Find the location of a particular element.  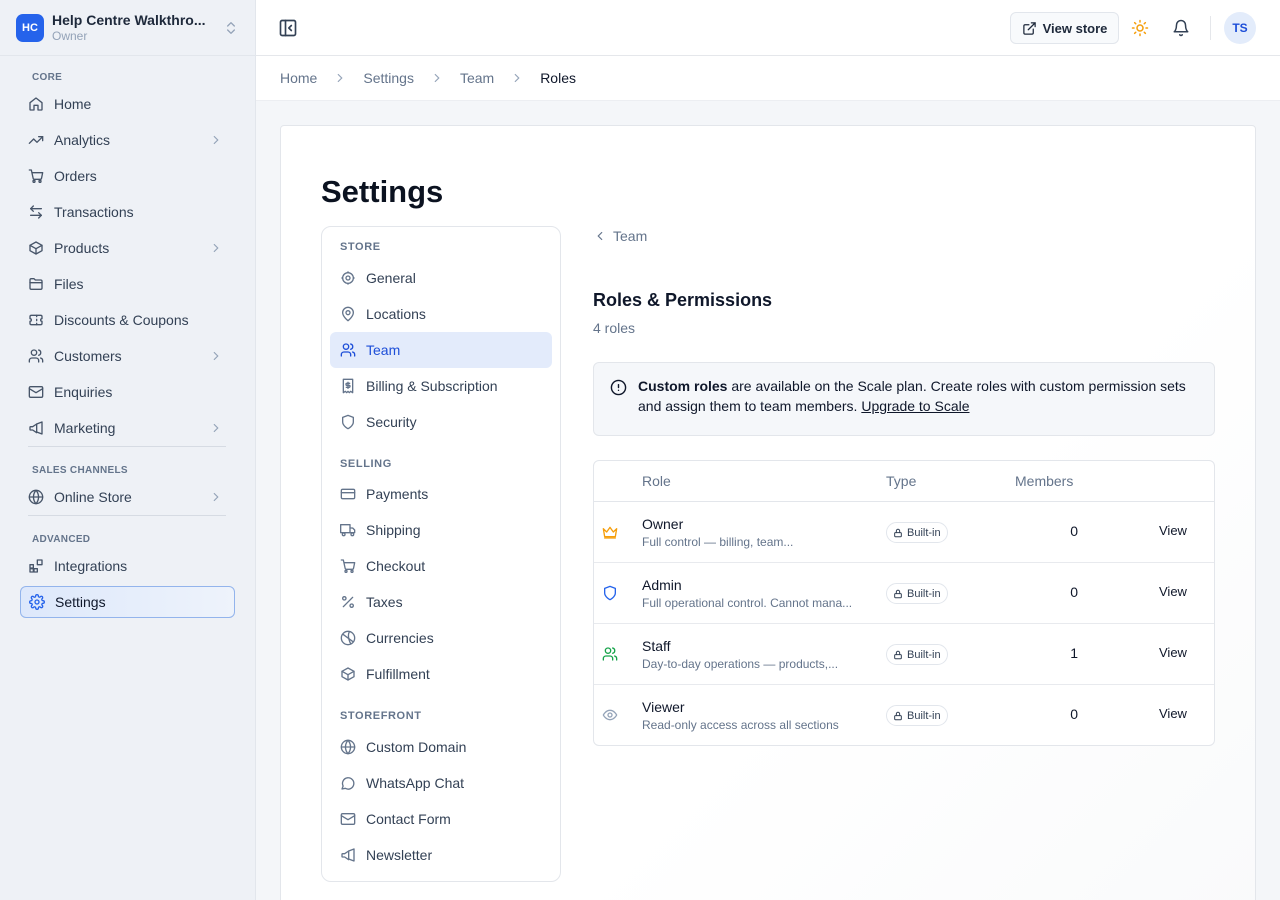

sidebar-item-integrations: Integrations is located at coordinates (127, 566).